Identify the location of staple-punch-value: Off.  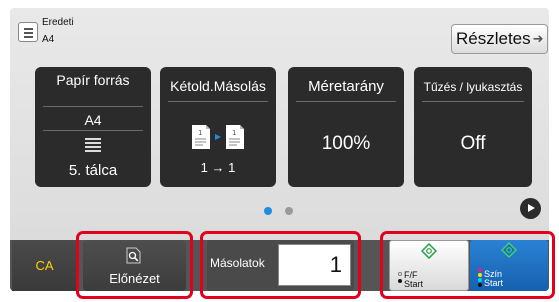
(473, 143).